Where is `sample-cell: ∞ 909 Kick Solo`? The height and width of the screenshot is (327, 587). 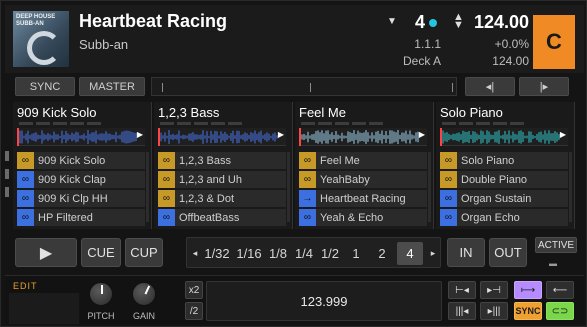 sample-cell: ∞ 909 Kick Solo is located at coordinates (81, 160).